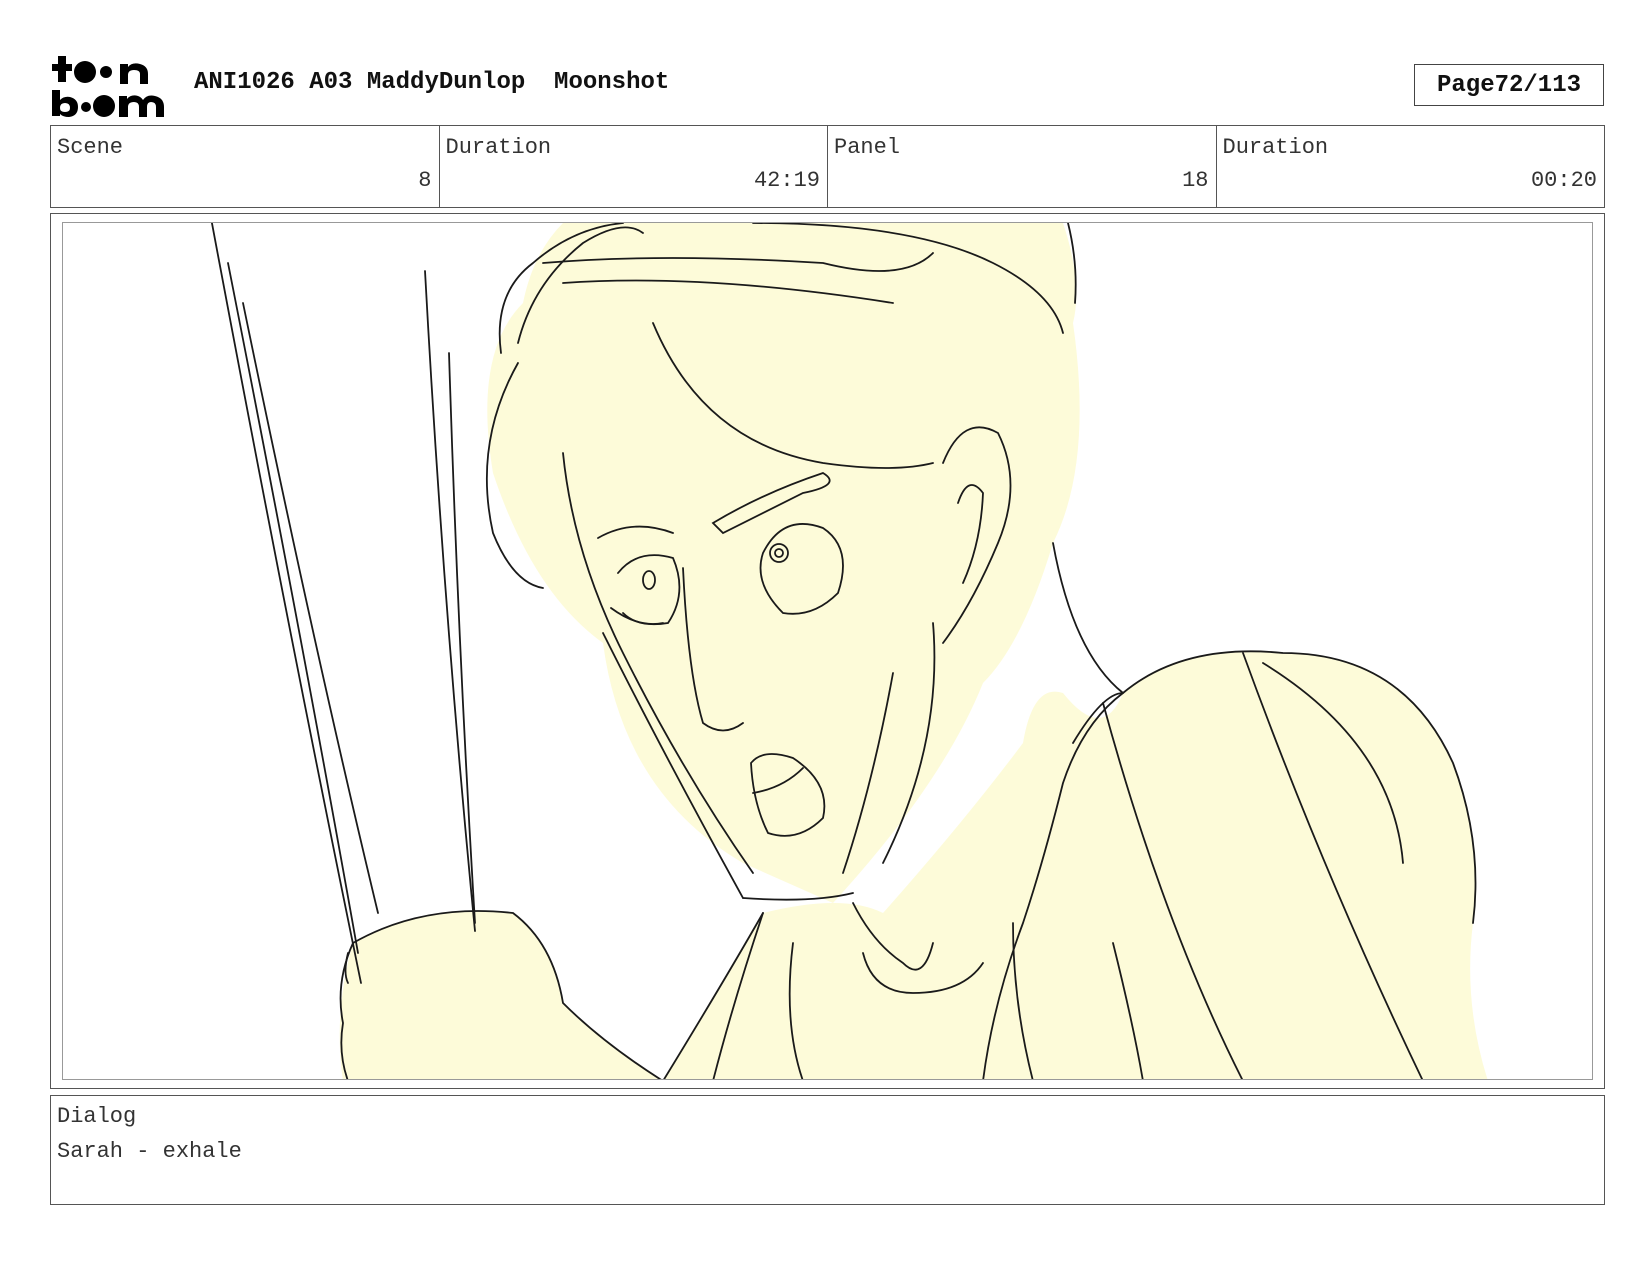 The width and height of the screenshot is (1650, 1275). I want to click on scene-duration-label: Duration, so click(498, 147).